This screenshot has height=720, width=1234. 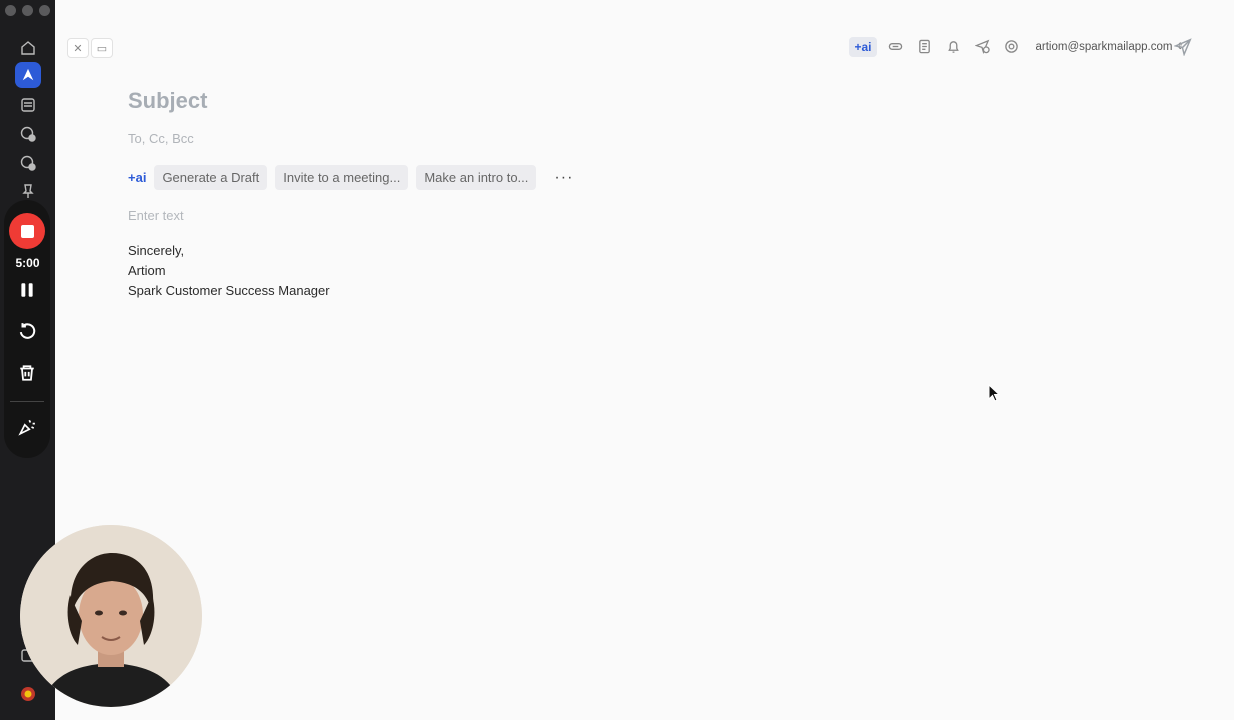 I want to click on mouse-cursor-icon, so click(x=994, y=393).